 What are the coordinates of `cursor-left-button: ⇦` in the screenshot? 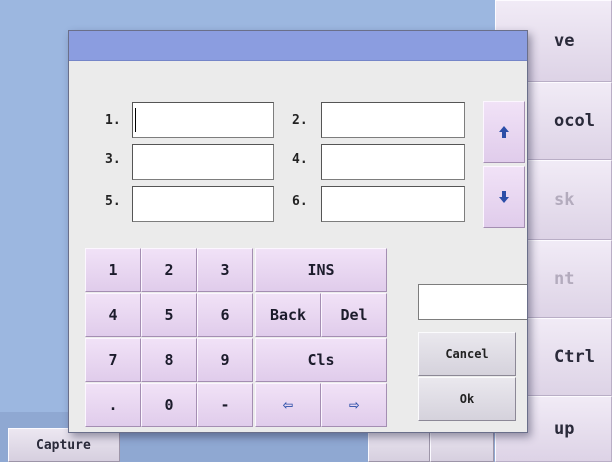 It's located at (288, 405).